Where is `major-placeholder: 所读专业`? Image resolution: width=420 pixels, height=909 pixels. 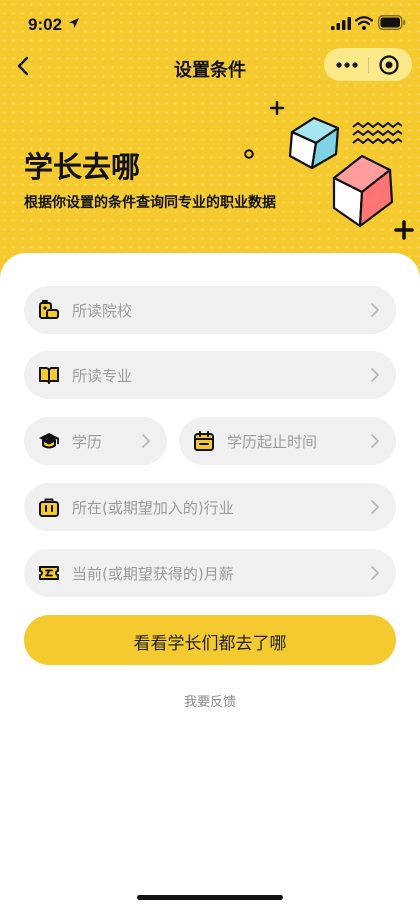
major-placeholder: 所读专业 is located at coordinates (102, 376).